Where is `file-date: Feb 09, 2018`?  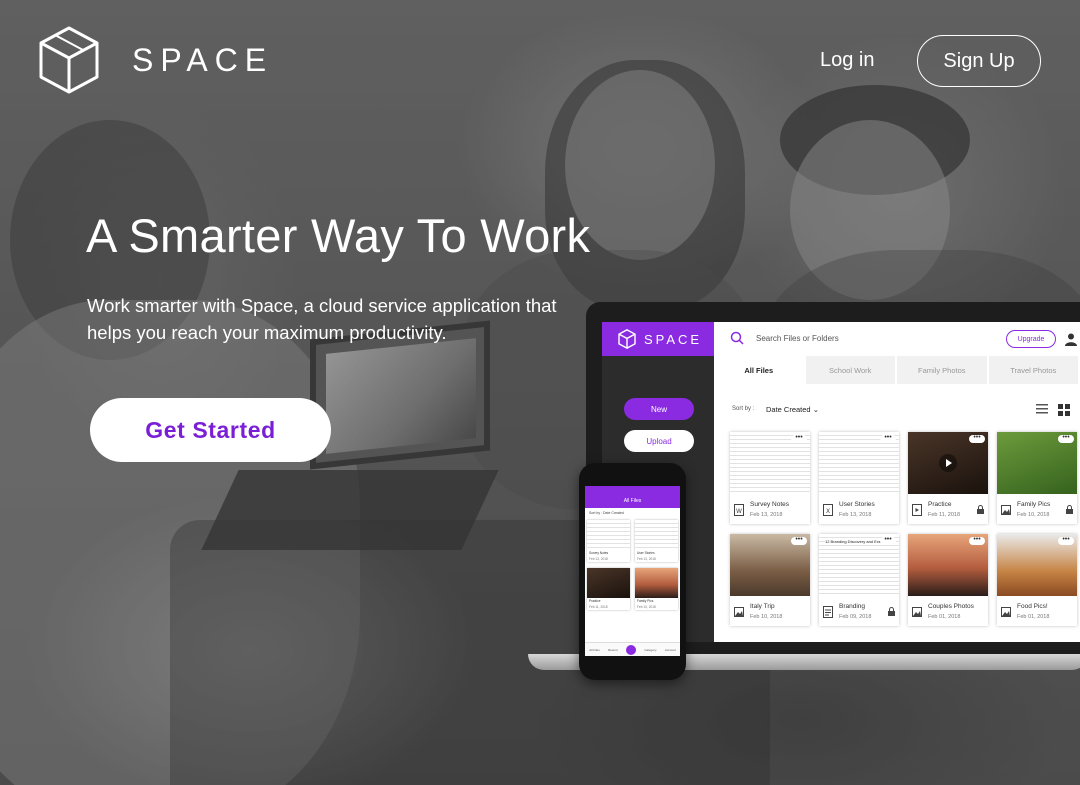
file-date: Feb 09, 2018 is located at coordinates (855, 617).